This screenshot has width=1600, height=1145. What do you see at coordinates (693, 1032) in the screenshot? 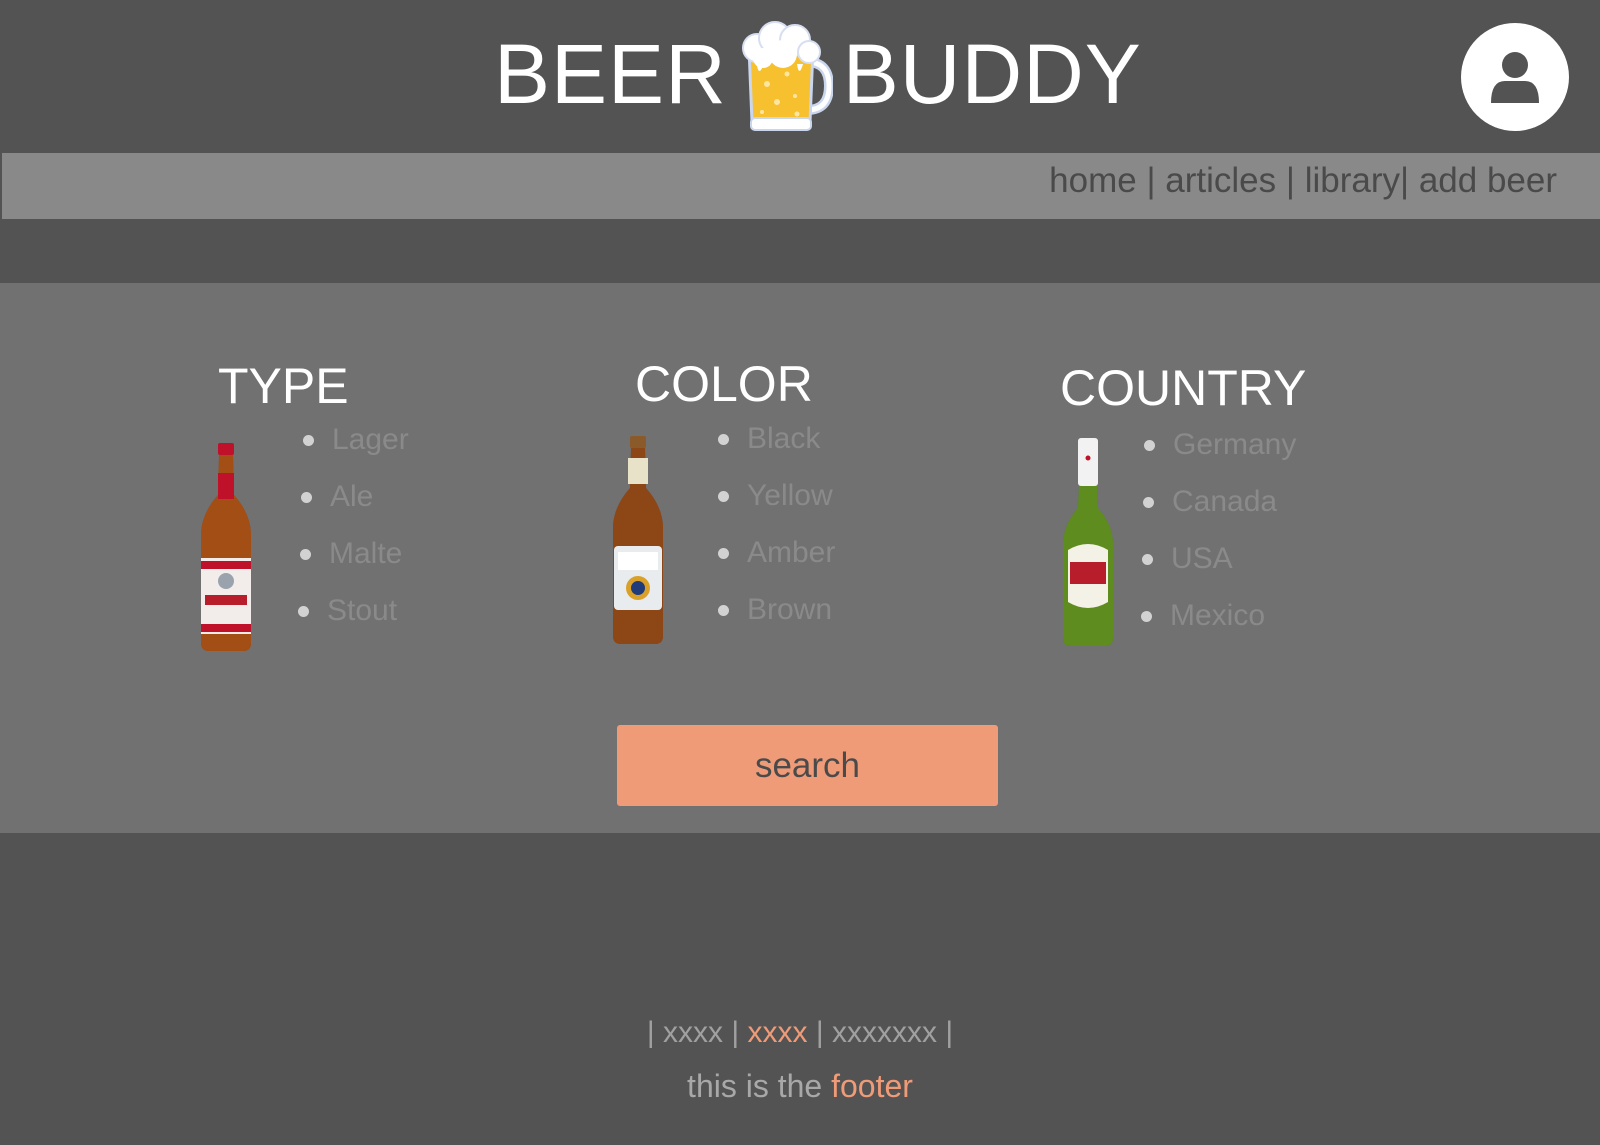
I see `footer-link-1: xxxx` at bounding box center [693, 1032].